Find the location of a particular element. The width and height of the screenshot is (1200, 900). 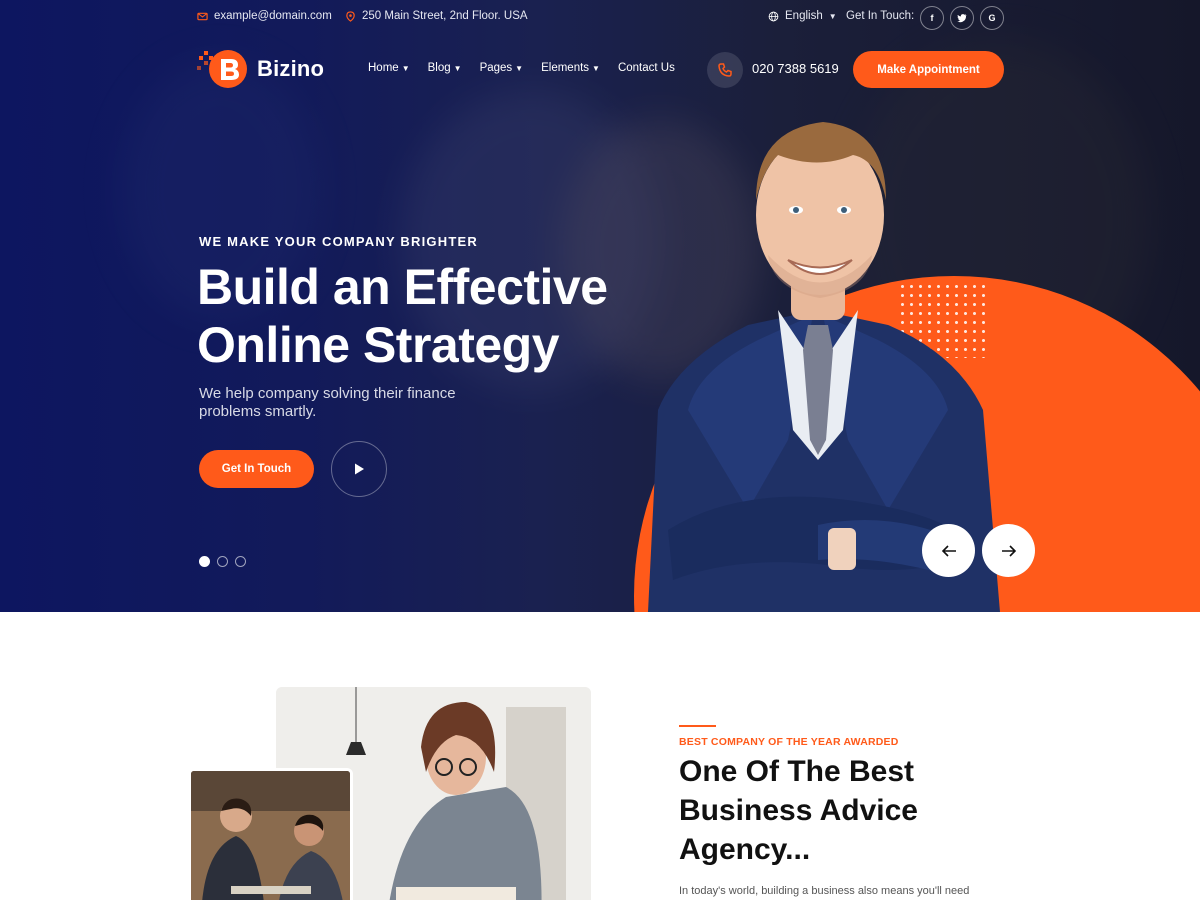

slider-pagination is located at coordinates (222, 561).